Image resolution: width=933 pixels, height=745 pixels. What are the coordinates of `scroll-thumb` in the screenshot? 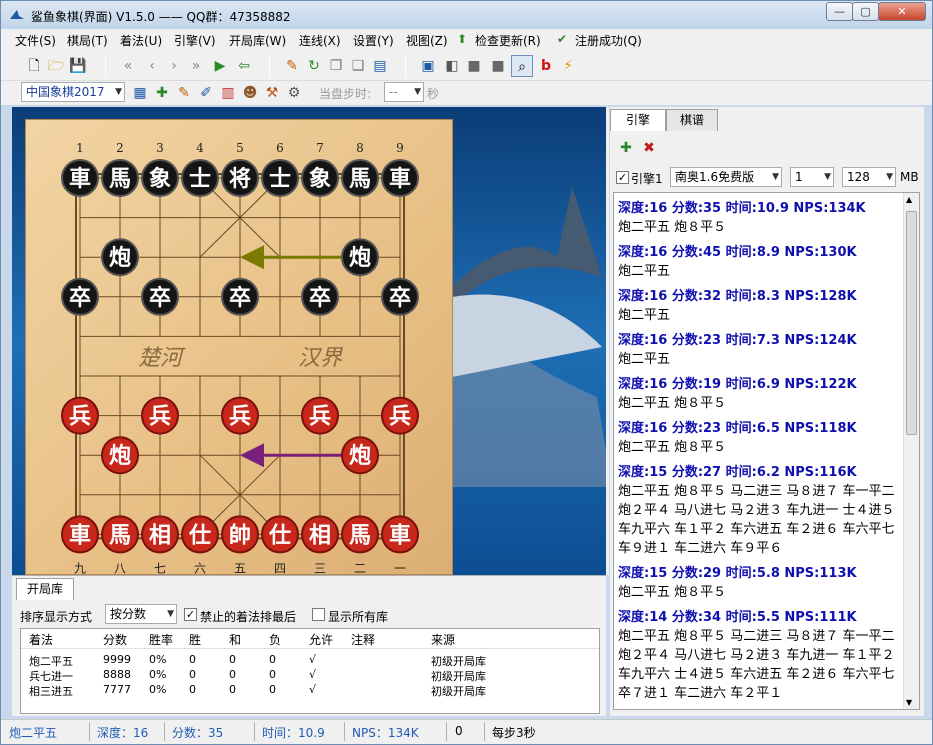 It's located at (911, 323).